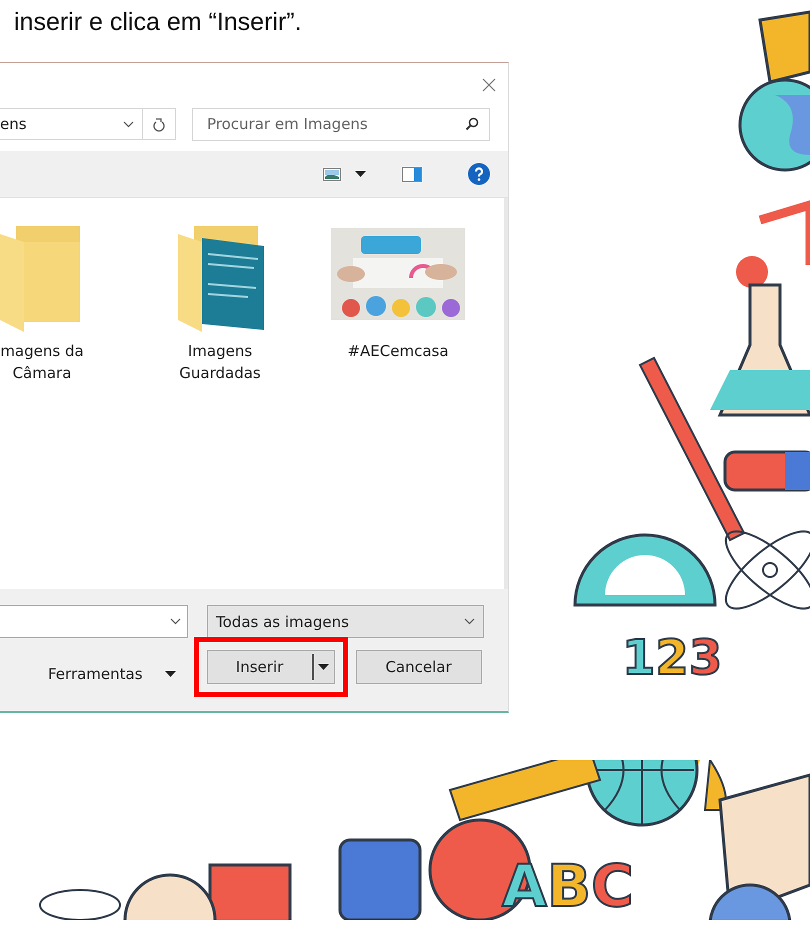  I want to click on search-field: Procurar em Imagens, so click(341, 124).